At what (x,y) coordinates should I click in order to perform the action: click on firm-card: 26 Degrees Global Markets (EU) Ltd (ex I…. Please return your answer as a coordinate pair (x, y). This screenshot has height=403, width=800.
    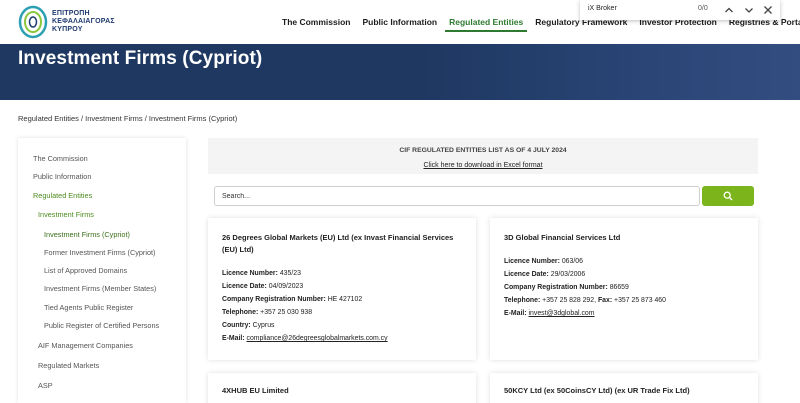
    Looking at the image, I should click on (342, 289).